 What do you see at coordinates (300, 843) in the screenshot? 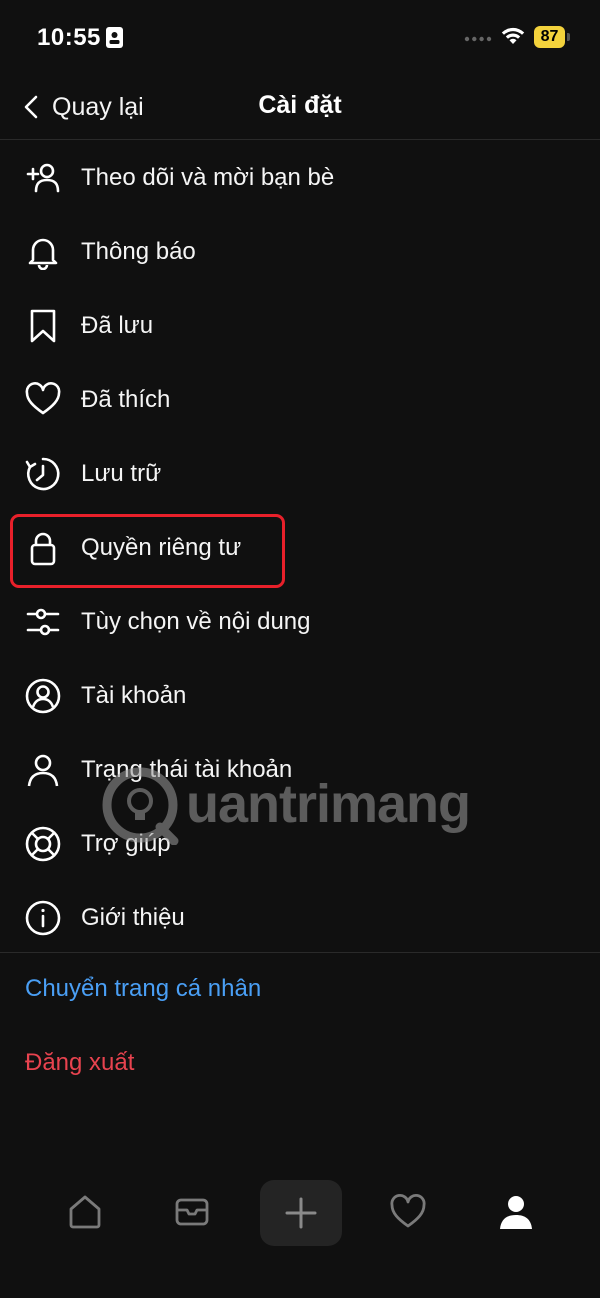
I see `menu-item-help: Trợ giúp` at bounding box center [300, 843].